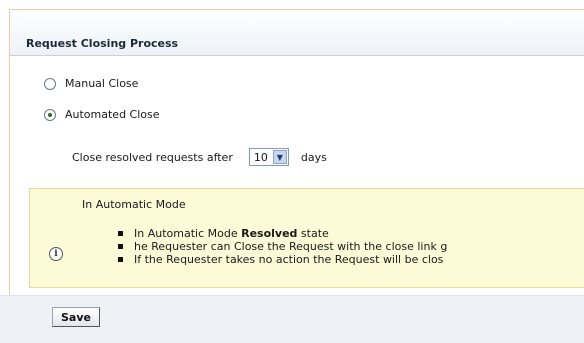 This screenshot has height=343, width=584. What do you see at coordinates (134, 204) in the screenshot?
I see `info-title: In Automatic Mode` at bounding box center [134, 204].